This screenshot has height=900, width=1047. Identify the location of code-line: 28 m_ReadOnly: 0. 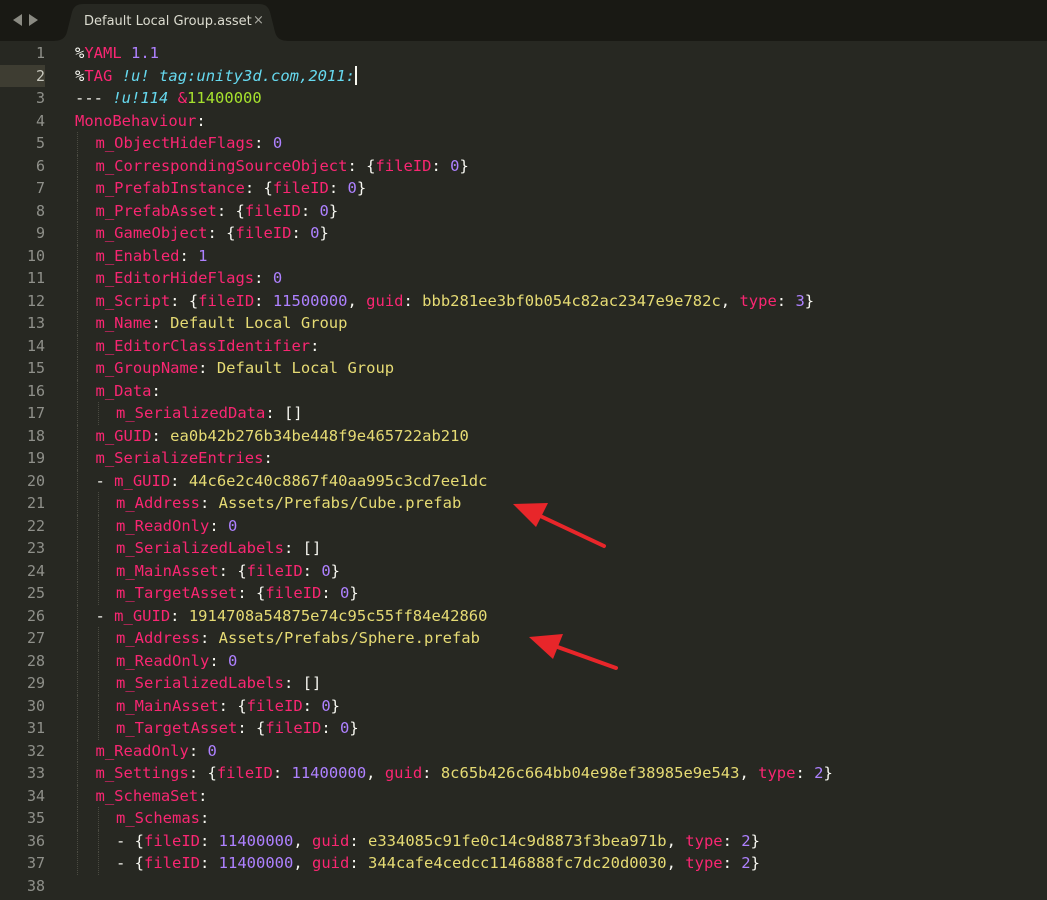
(523, 660).